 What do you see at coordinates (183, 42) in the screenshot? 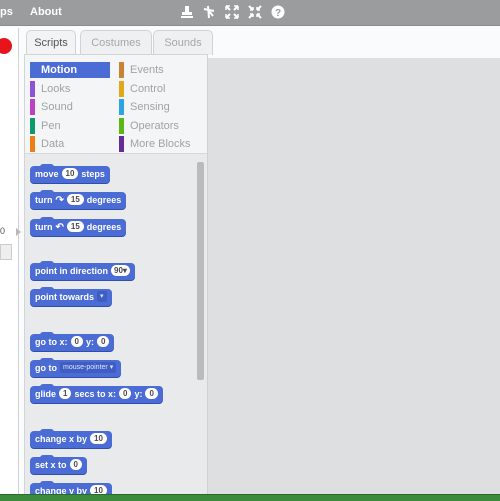
I see `tab-sounds: Sounds` at bounding box center [183, 42].